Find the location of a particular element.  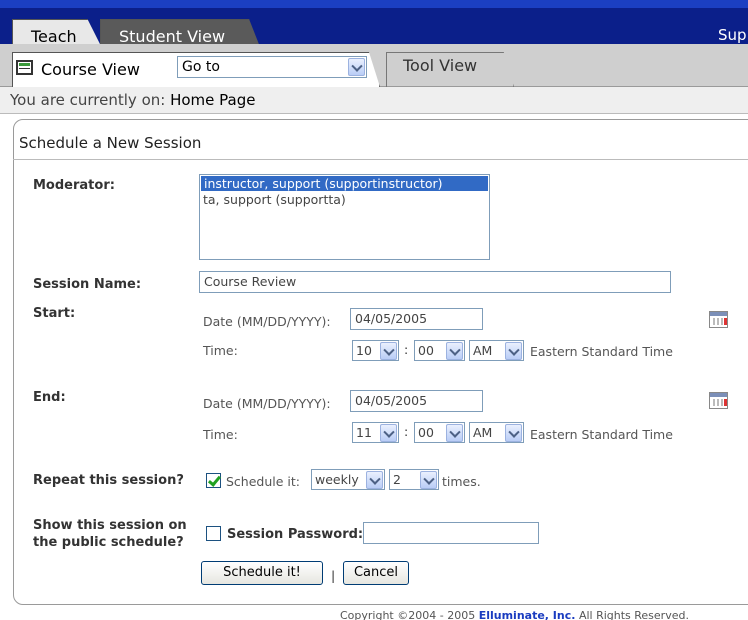

course-view-bar: Course View Go to Tool View is located at coordinates (374, 65).